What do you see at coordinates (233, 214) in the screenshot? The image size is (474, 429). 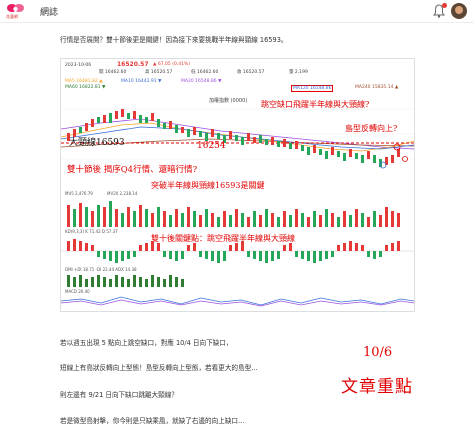 I see `volume-bars` at bounding box center [233, 214].